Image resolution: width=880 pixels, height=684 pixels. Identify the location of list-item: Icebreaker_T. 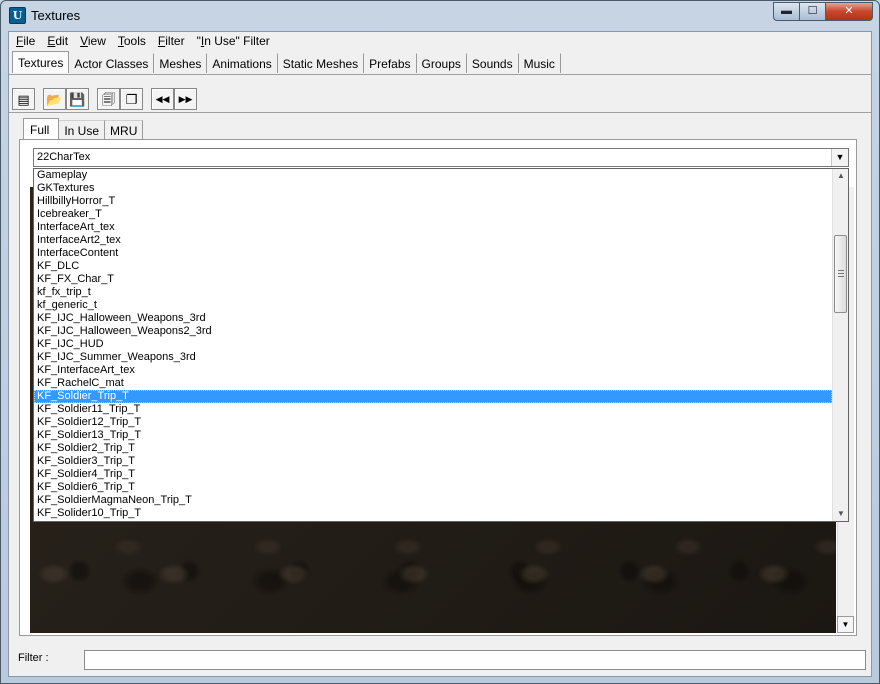
(433, 214).